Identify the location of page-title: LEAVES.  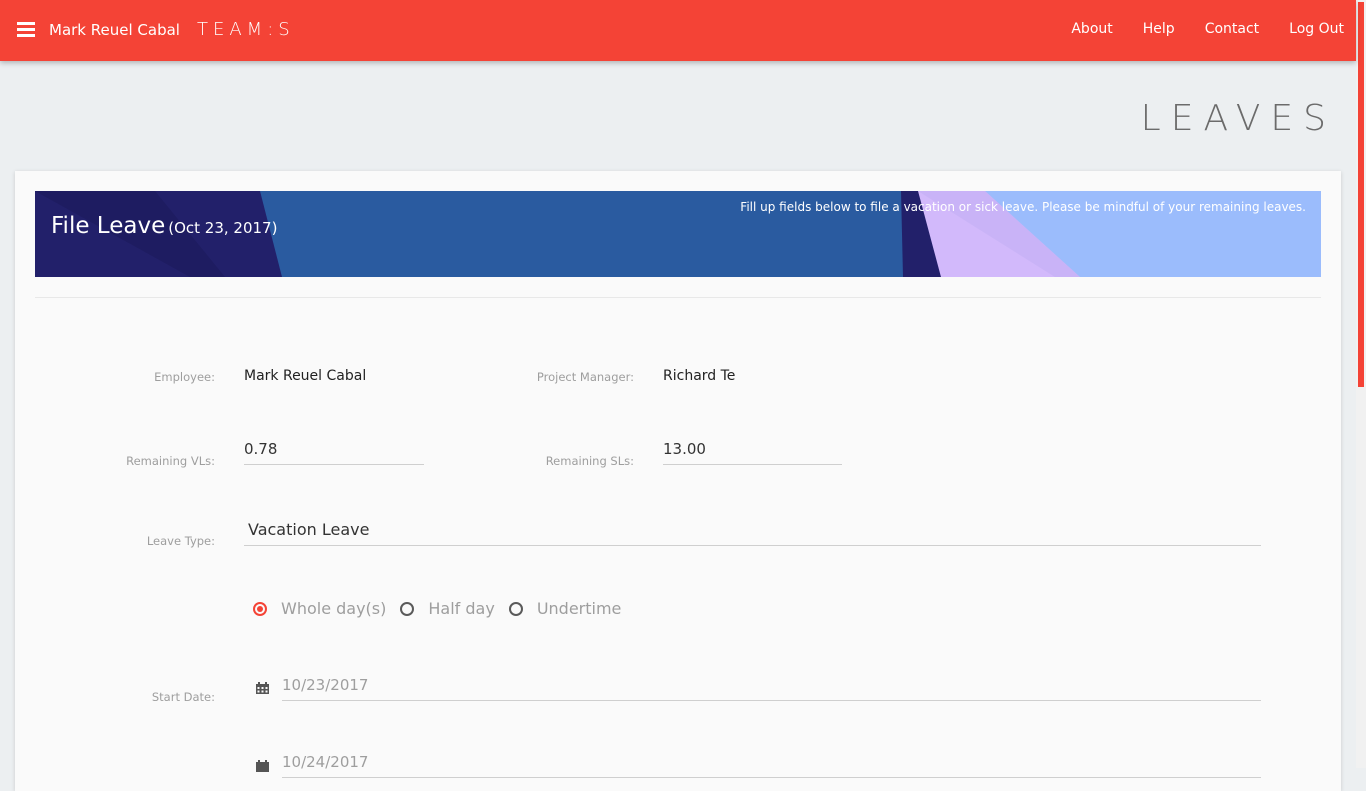
(1238, 118).